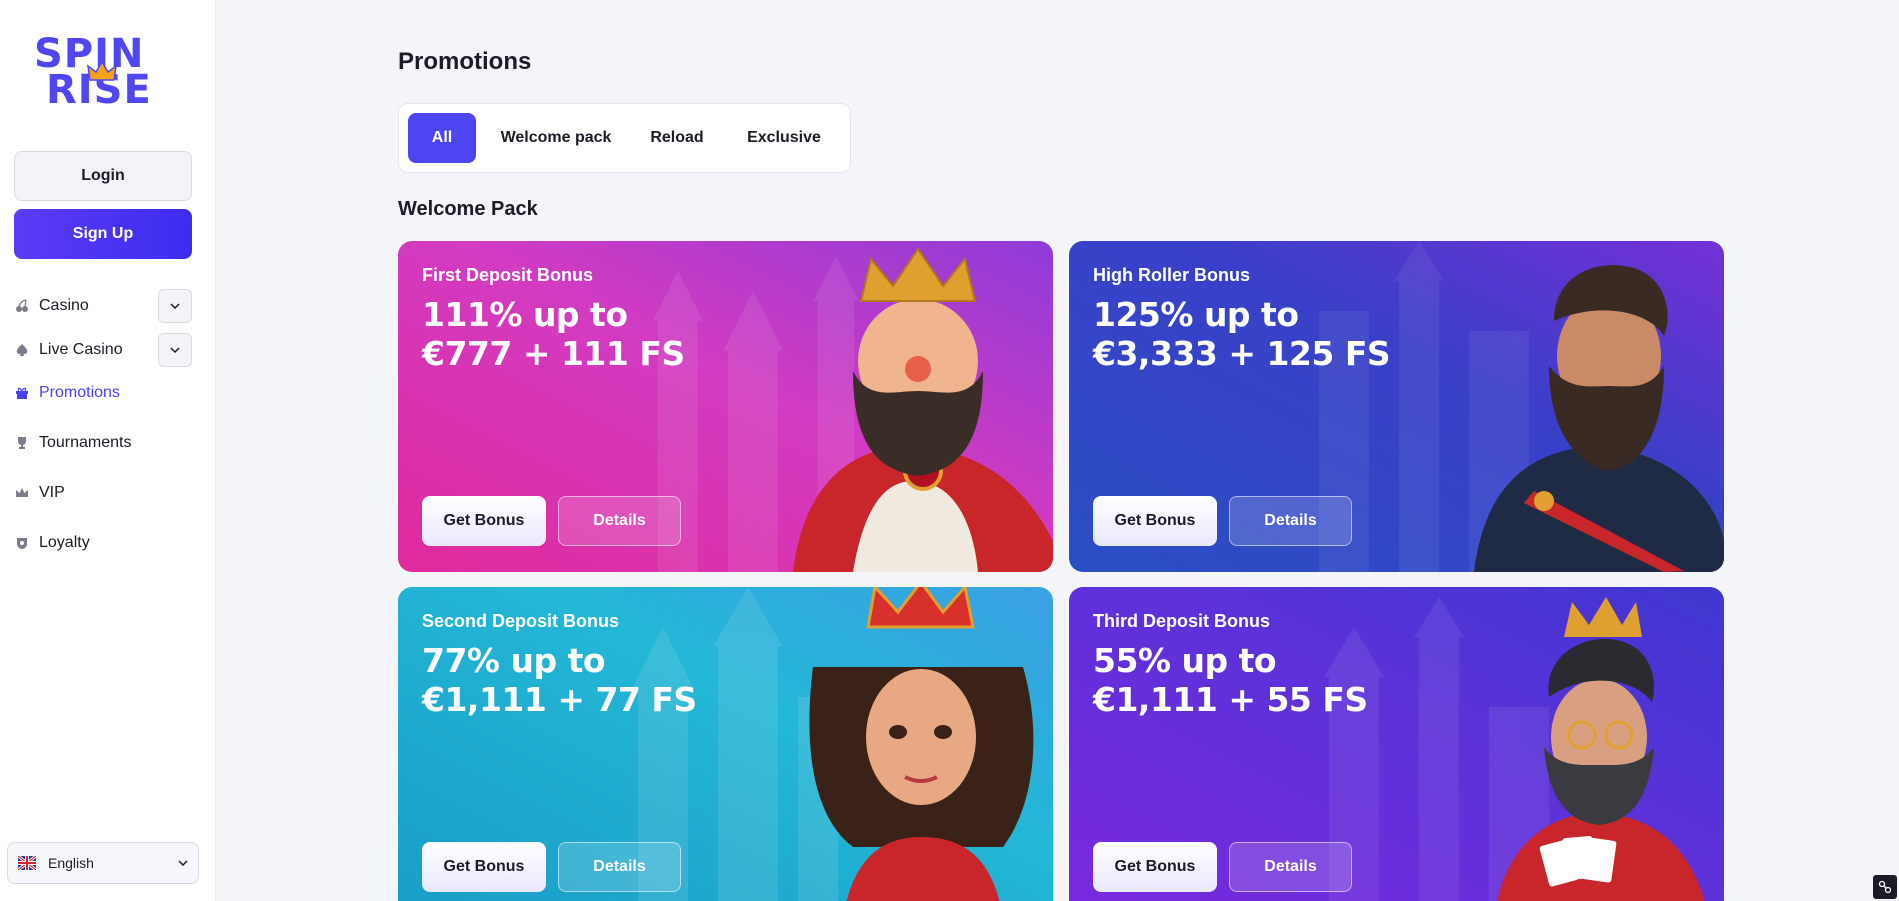 Image resolution: width=1899 pixels, height=901 pixels. Describe the element at coordinates (521, 621) in the screenshot. I see `card-title: Second Deposit Bonus` at that location.